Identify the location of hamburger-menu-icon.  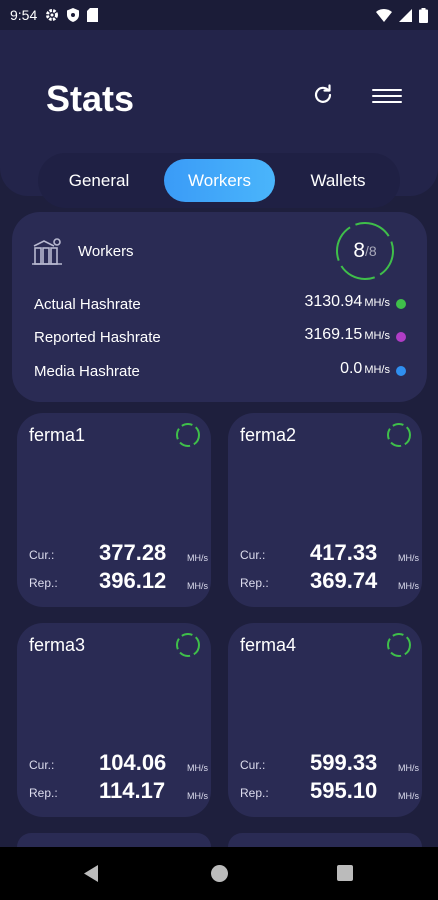
(387, 96).